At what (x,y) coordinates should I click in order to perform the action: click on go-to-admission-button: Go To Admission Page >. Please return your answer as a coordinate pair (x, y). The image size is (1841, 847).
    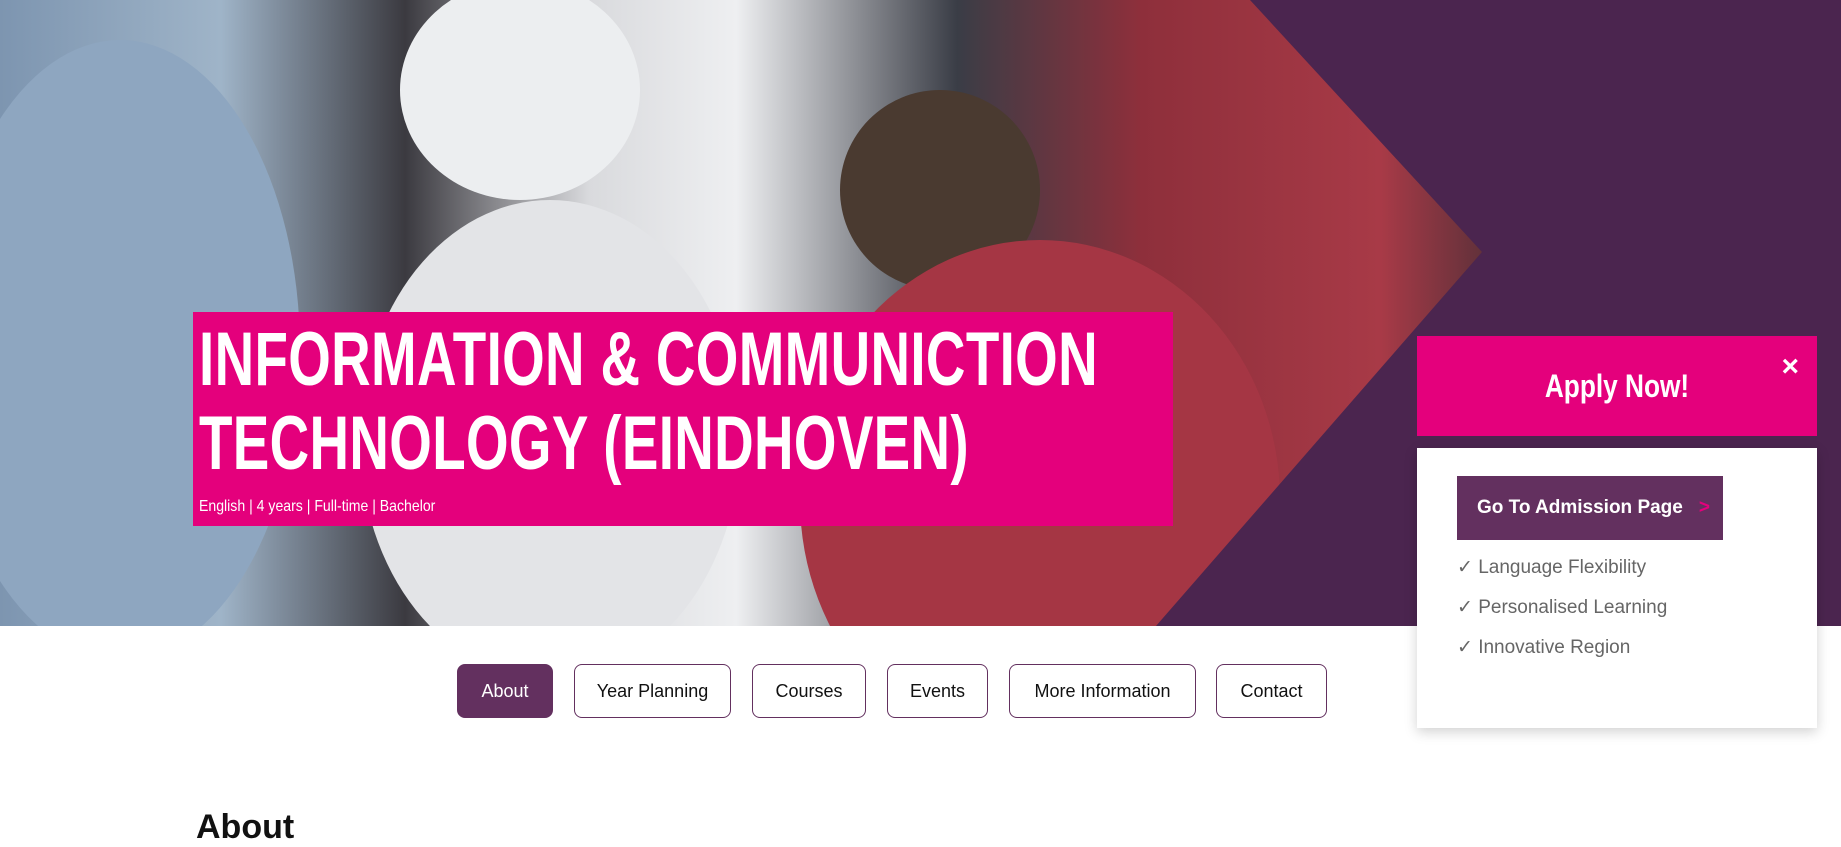
    Looking at the image, I should click on (1590, 508).